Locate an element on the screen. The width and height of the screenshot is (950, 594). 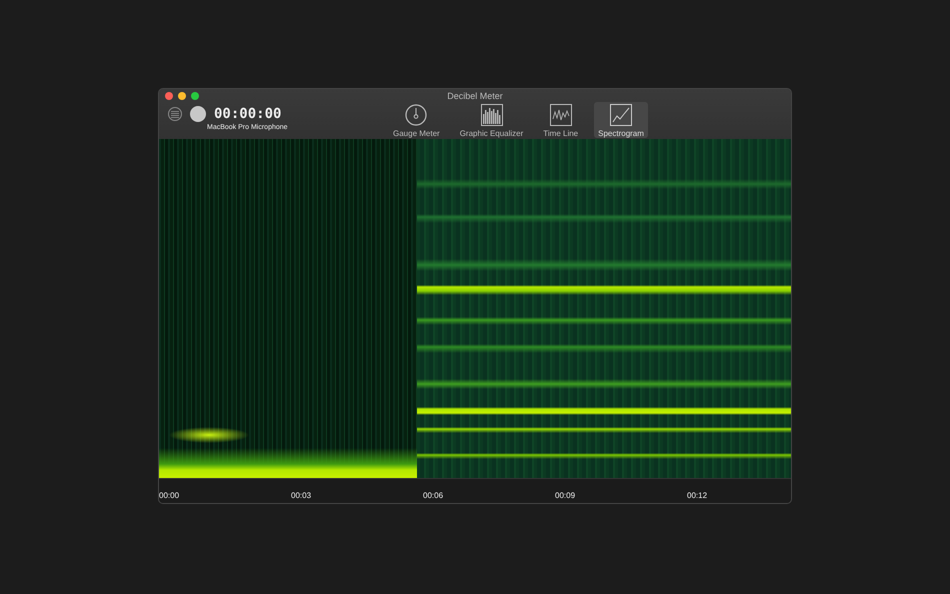
time-label: 00:06 is located at coordinates (433, 495).